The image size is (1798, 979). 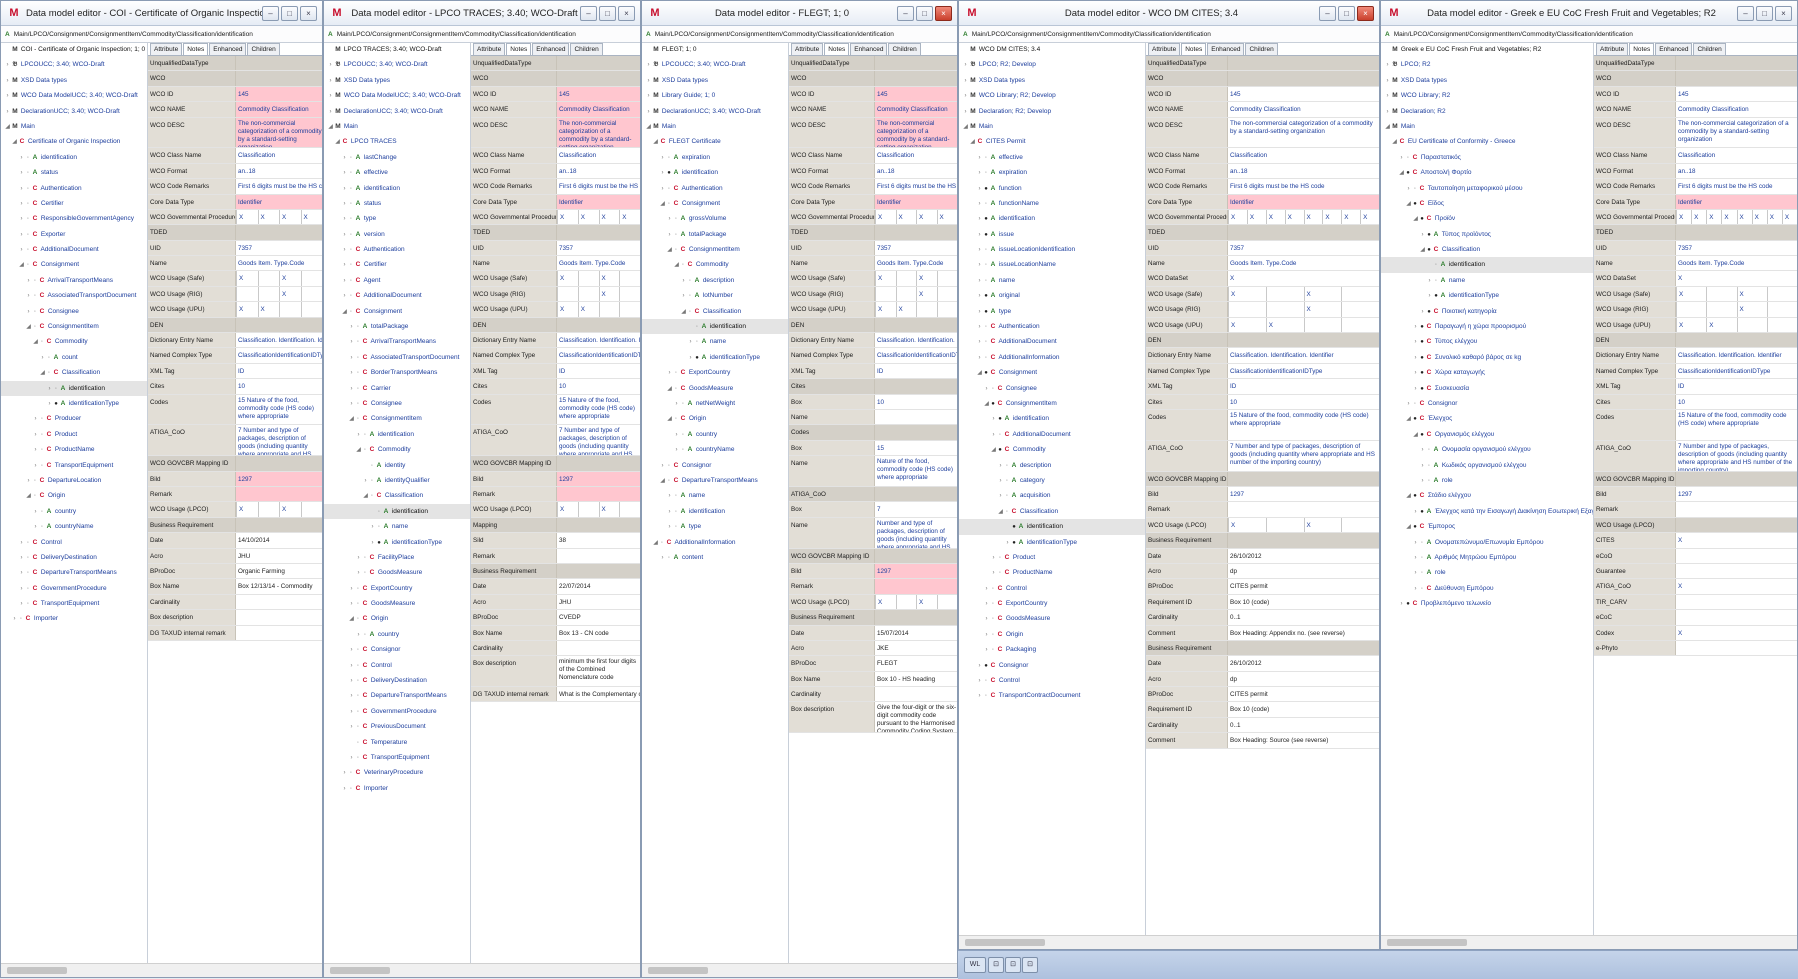 What do you see at coordinates (555, 602) in the screenshot?
I see `property-row: Acro JHU` at bounding box center [555, 602].